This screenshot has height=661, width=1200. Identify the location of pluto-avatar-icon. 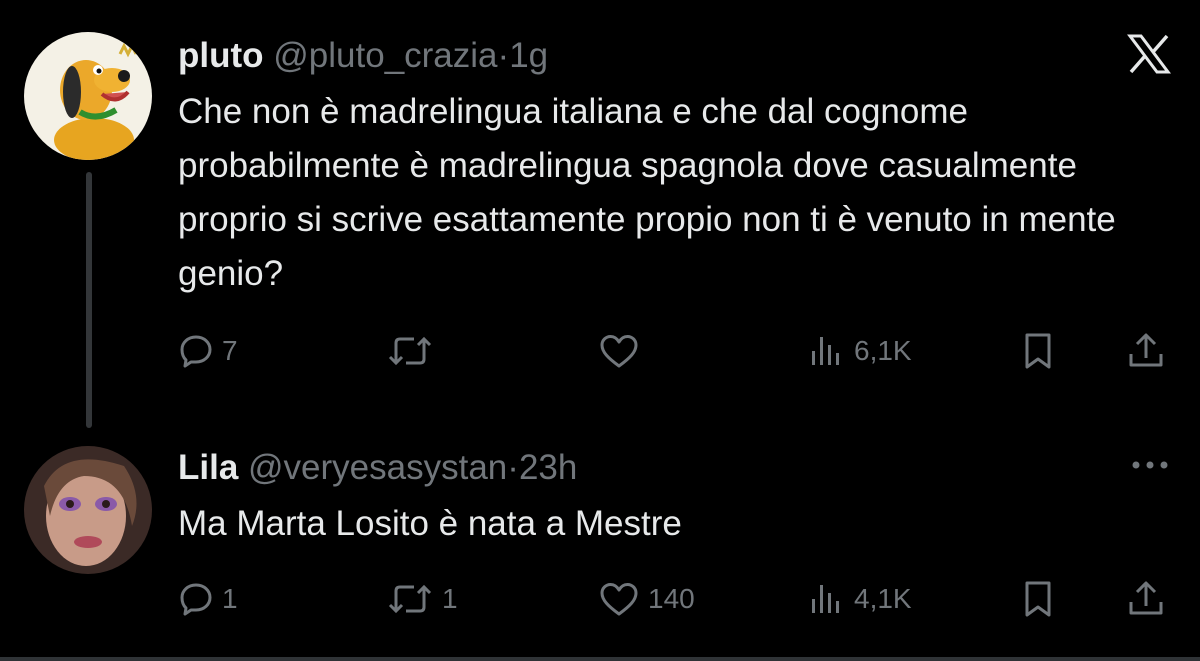
(88, 96).